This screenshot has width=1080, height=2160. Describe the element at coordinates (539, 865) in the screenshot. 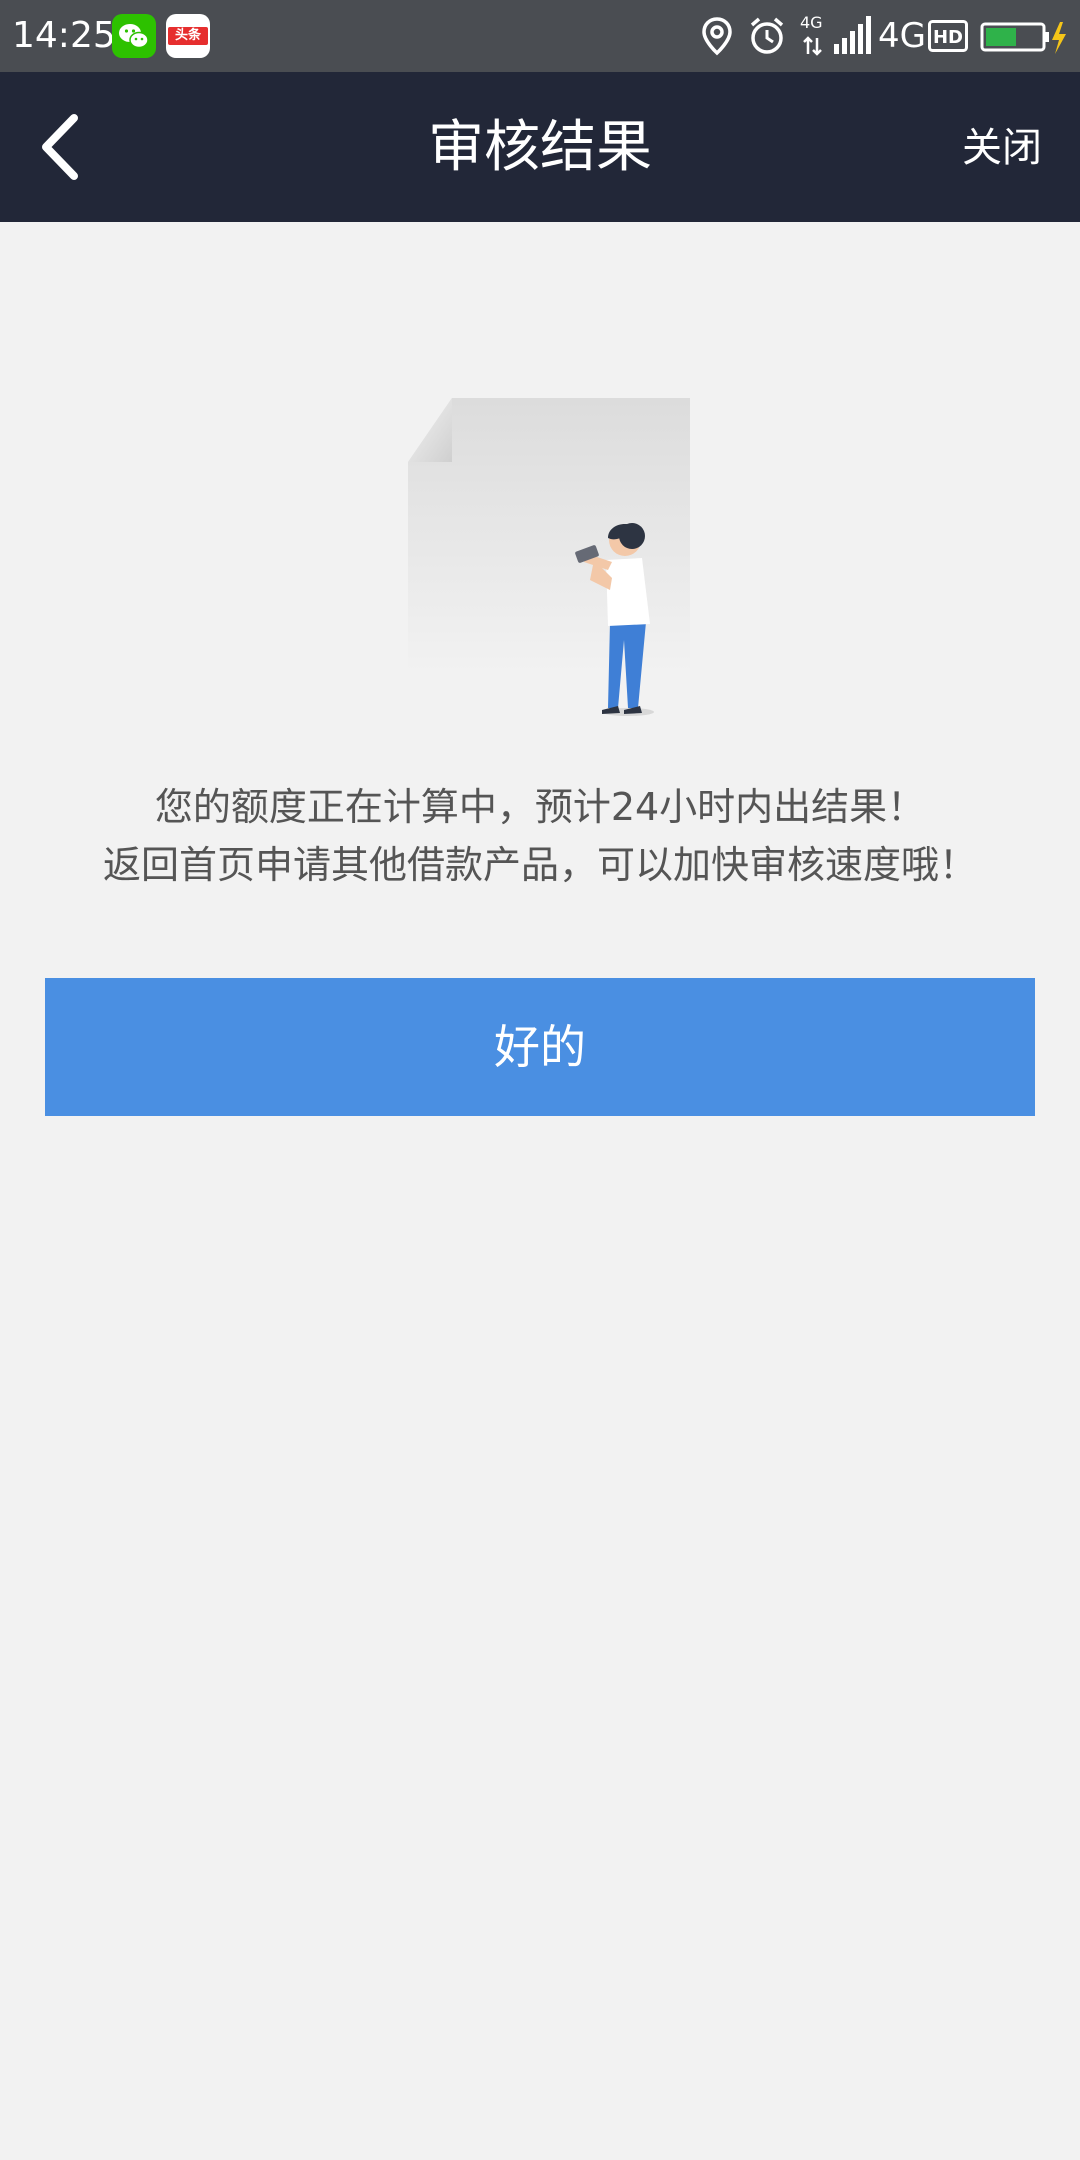

I see `message-line-2: 返回首页申请其他借款产品，可以加快审核速度哦！` at that location.